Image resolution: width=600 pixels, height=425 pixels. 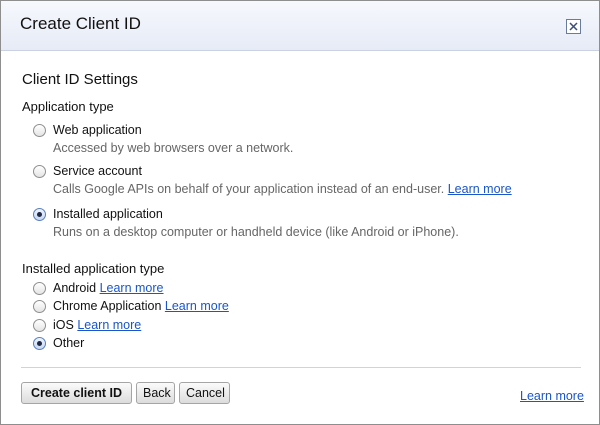 What do you see at coordinates (97, 130) in the screenshot?
I see `radio-label: Web application` at bounding box center [97, 130].